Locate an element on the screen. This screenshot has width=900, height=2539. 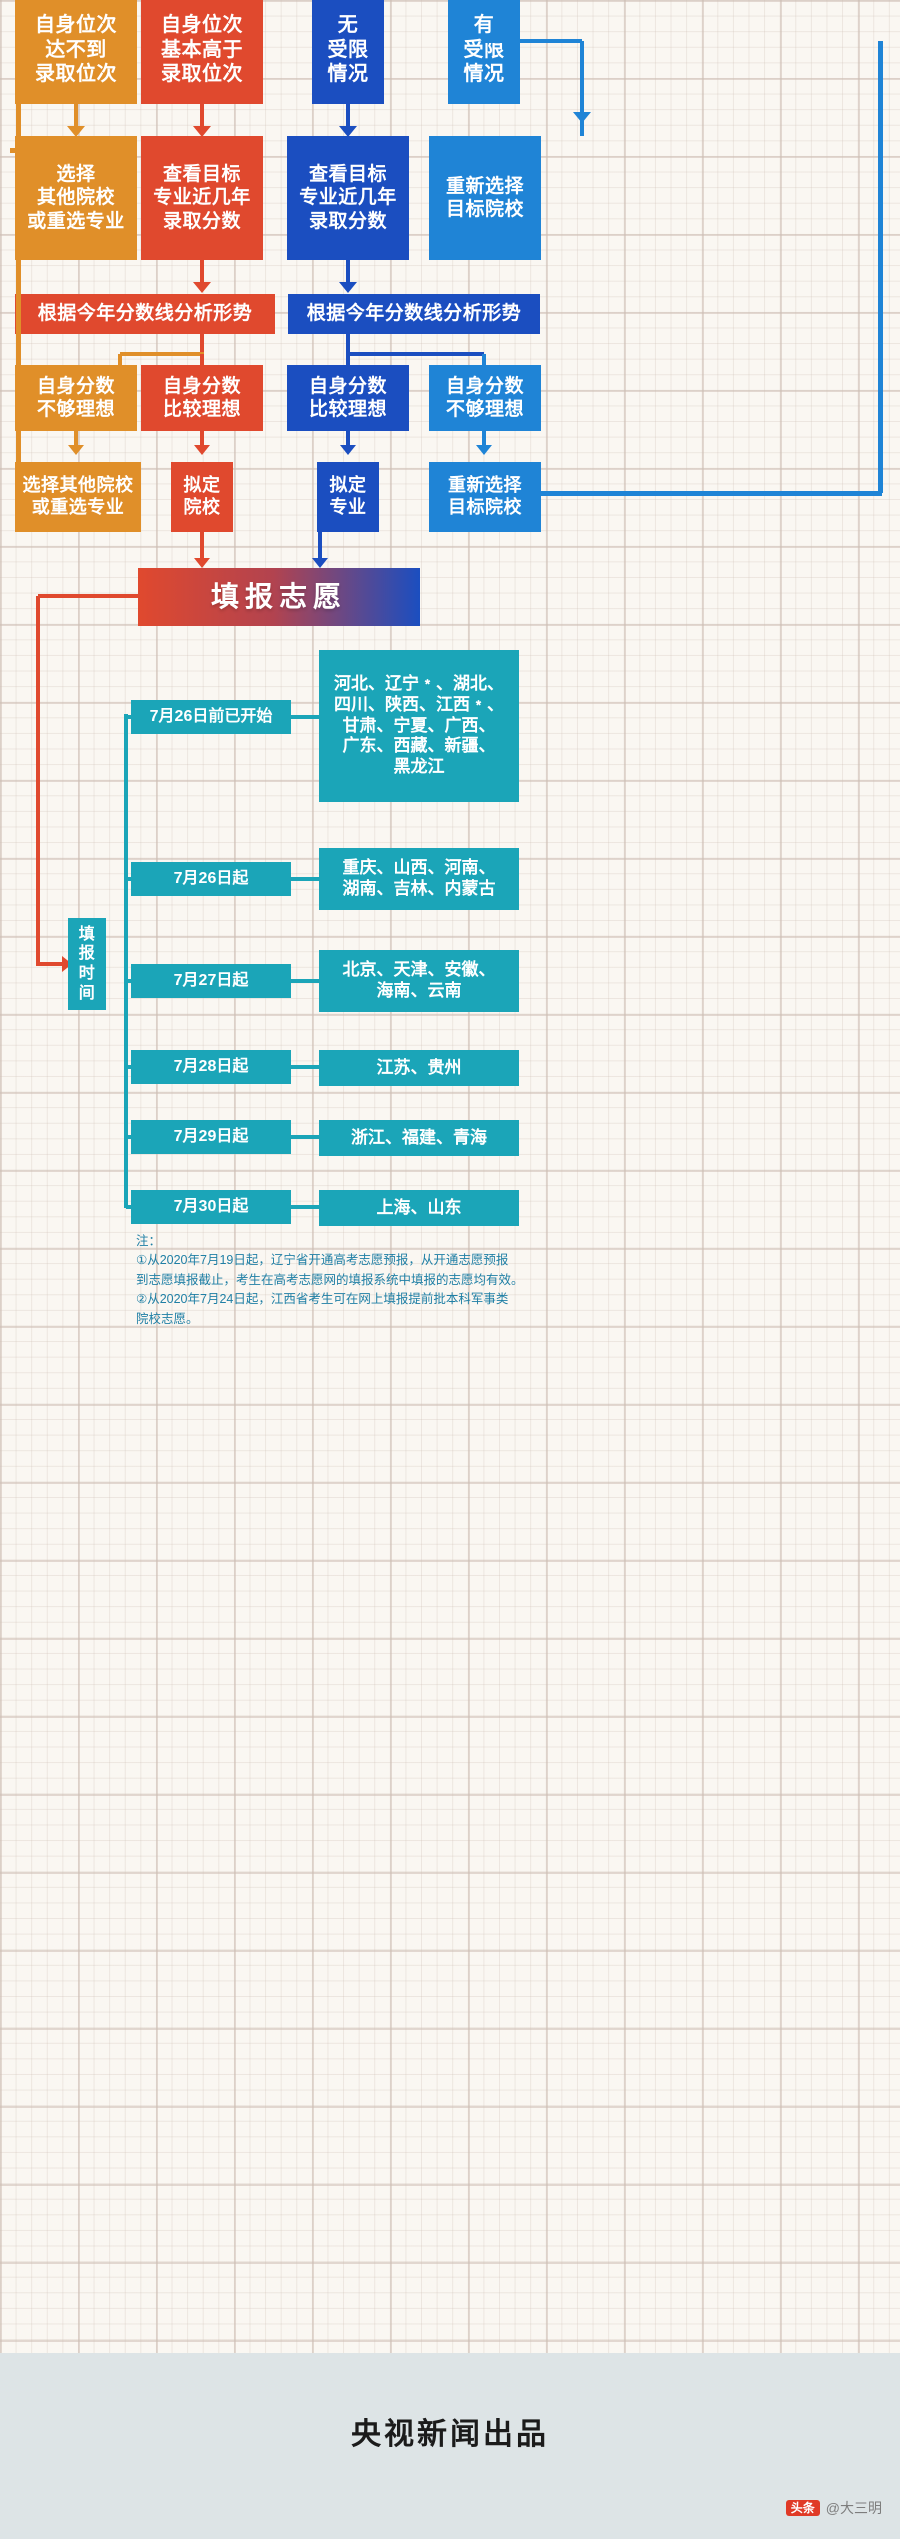
flow-node-row3-0: 根据今年分数线分析形势 is located at coordinates (145, 314).